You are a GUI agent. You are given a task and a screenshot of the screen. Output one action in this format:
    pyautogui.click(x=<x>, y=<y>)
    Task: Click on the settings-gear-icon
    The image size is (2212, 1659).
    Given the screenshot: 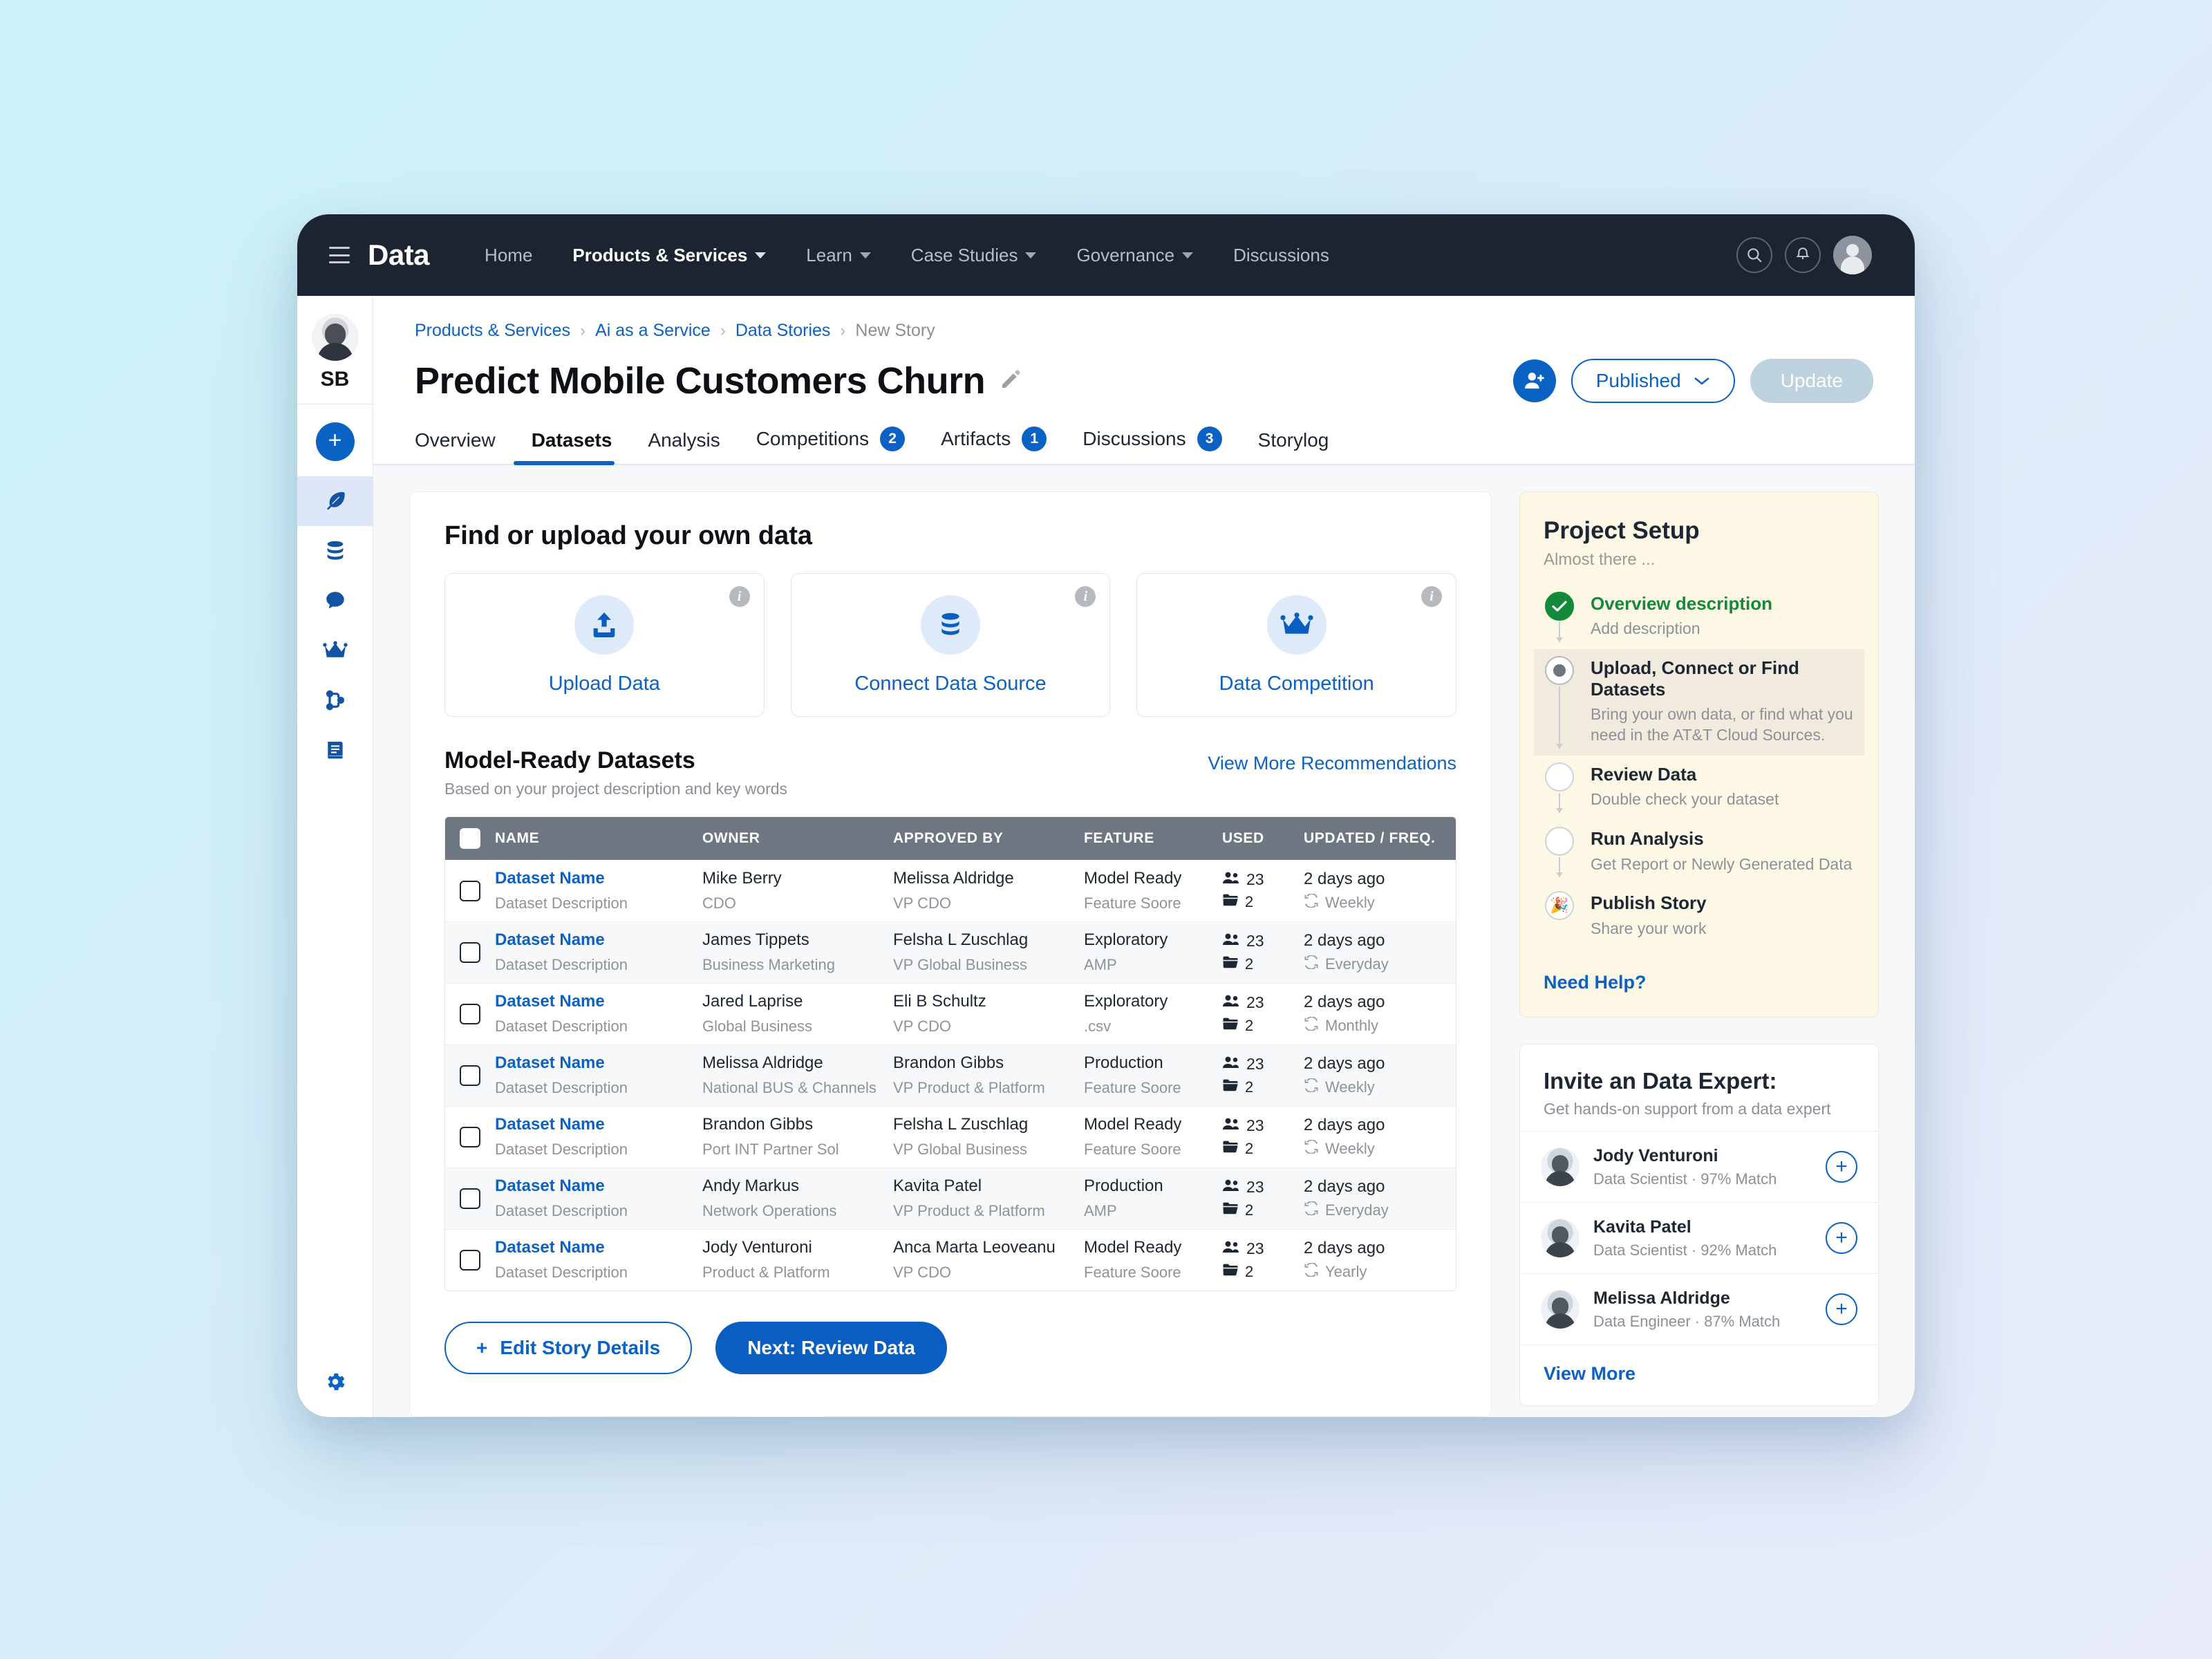 What is the action you would take?
    pyautogui.click(x=335, y=1382)
    